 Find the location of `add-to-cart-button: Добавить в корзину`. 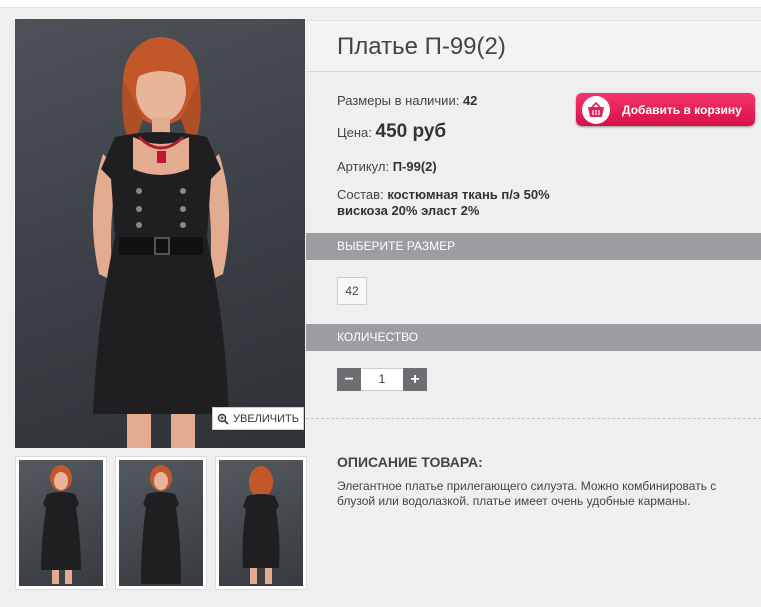

add-to-cart-button: Добавить в корзину is located at coordinates (665, 109).